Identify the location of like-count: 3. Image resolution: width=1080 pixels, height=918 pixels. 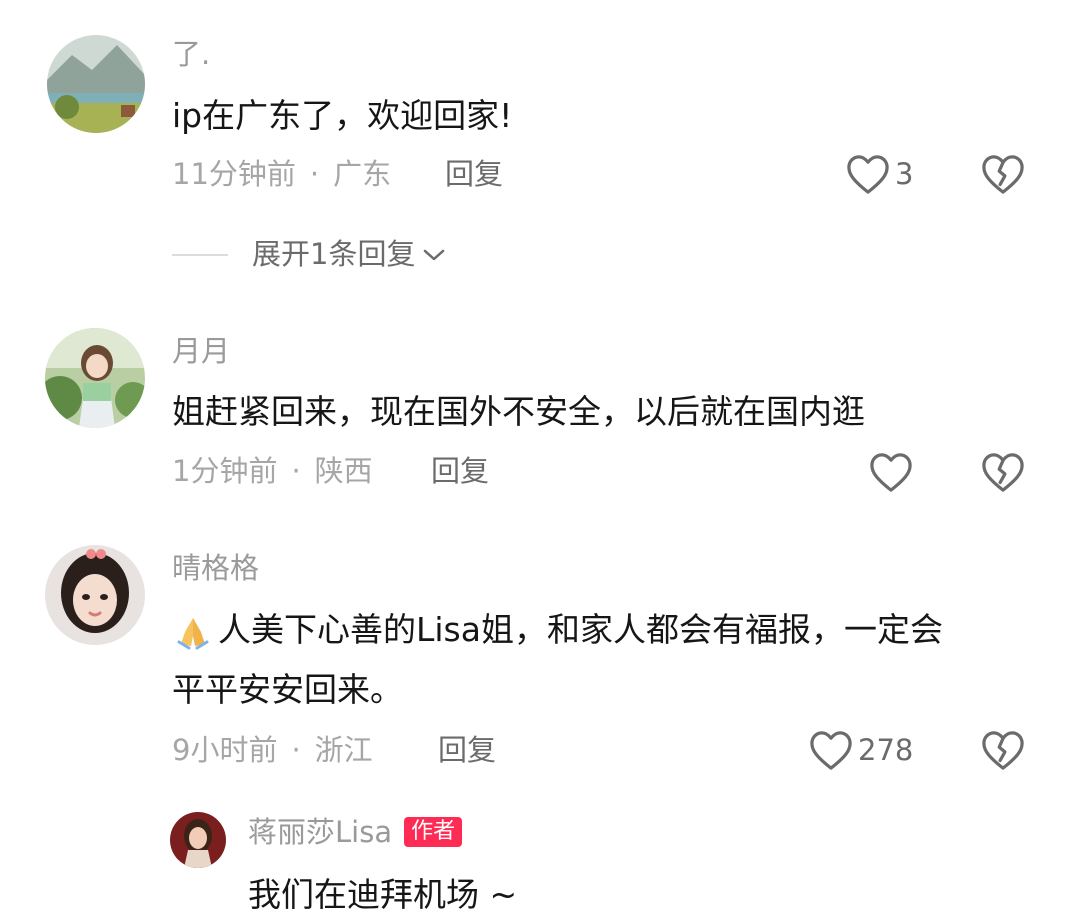
(904, 173).